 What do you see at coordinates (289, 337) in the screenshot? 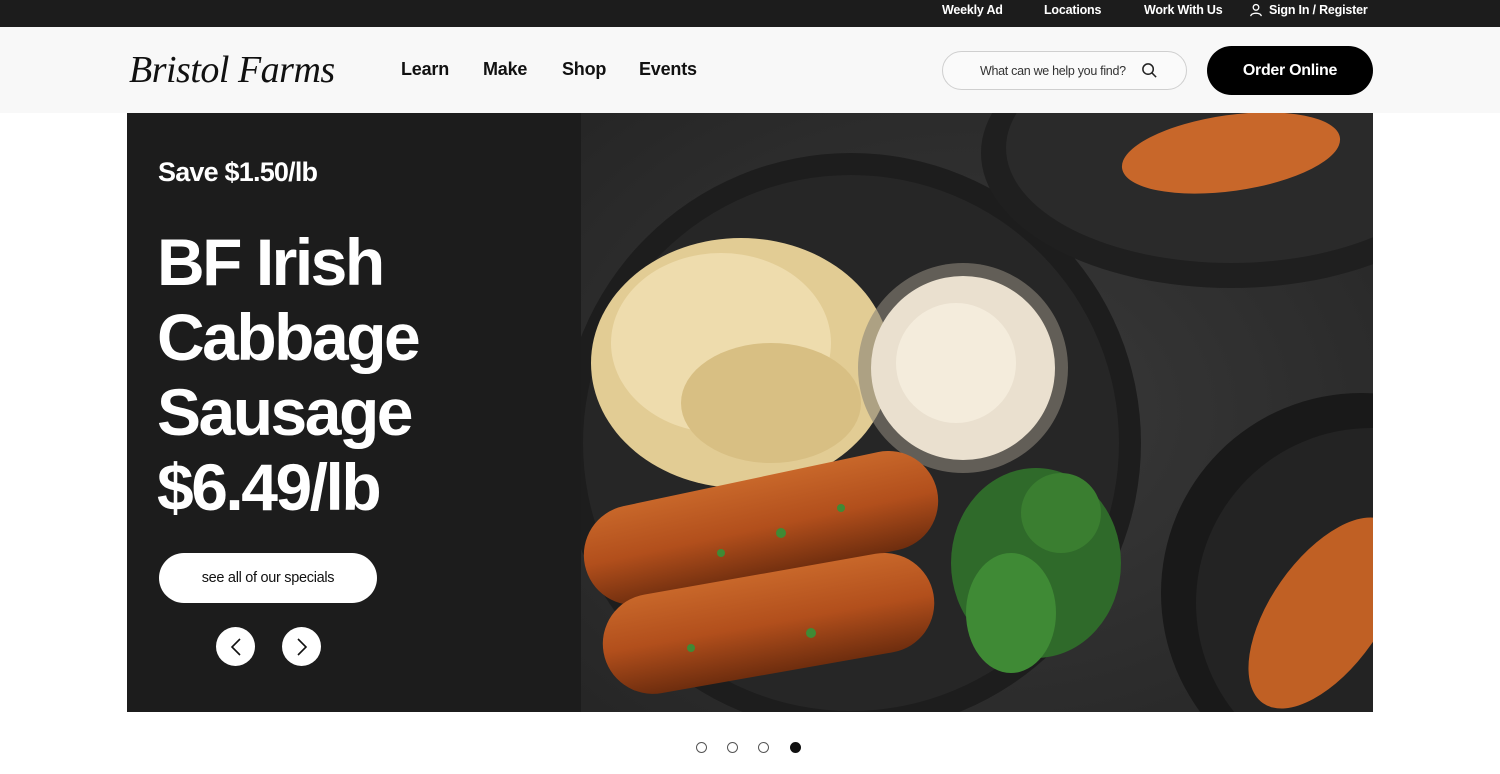
I see `hero-headline-line: Cabbage` at bounding box center [289, 337].